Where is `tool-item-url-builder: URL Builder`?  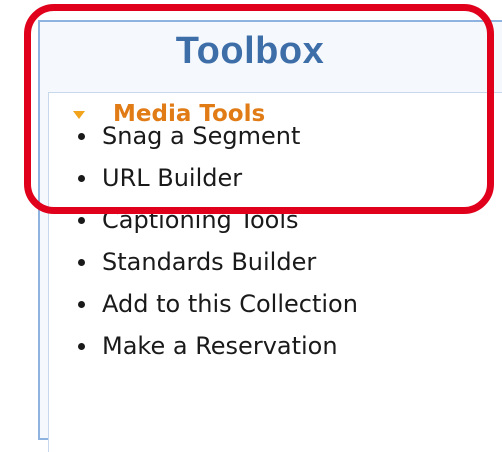
tool-item-url-builder: URL Builder is located at coordinates (216, 178).